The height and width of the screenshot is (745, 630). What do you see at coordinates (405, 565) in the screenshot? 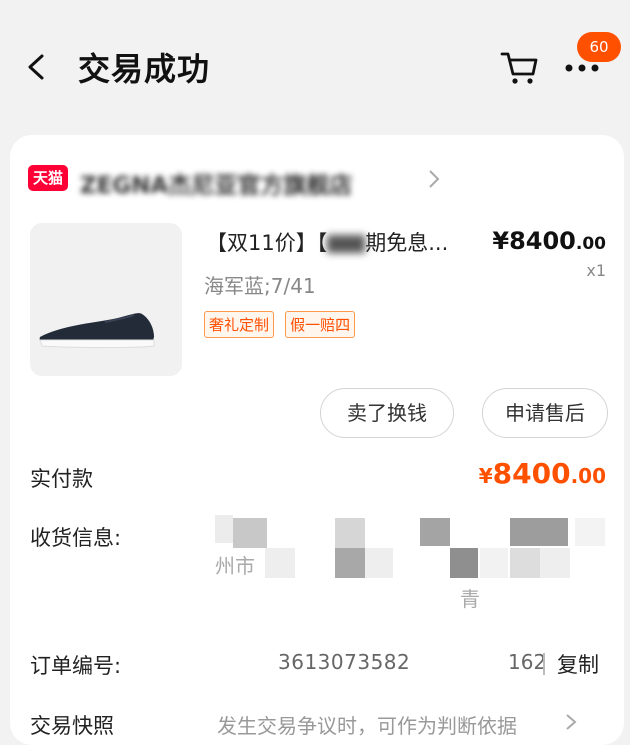
I see `address-redacted: 州市 青` at bounding box center [405, 565].